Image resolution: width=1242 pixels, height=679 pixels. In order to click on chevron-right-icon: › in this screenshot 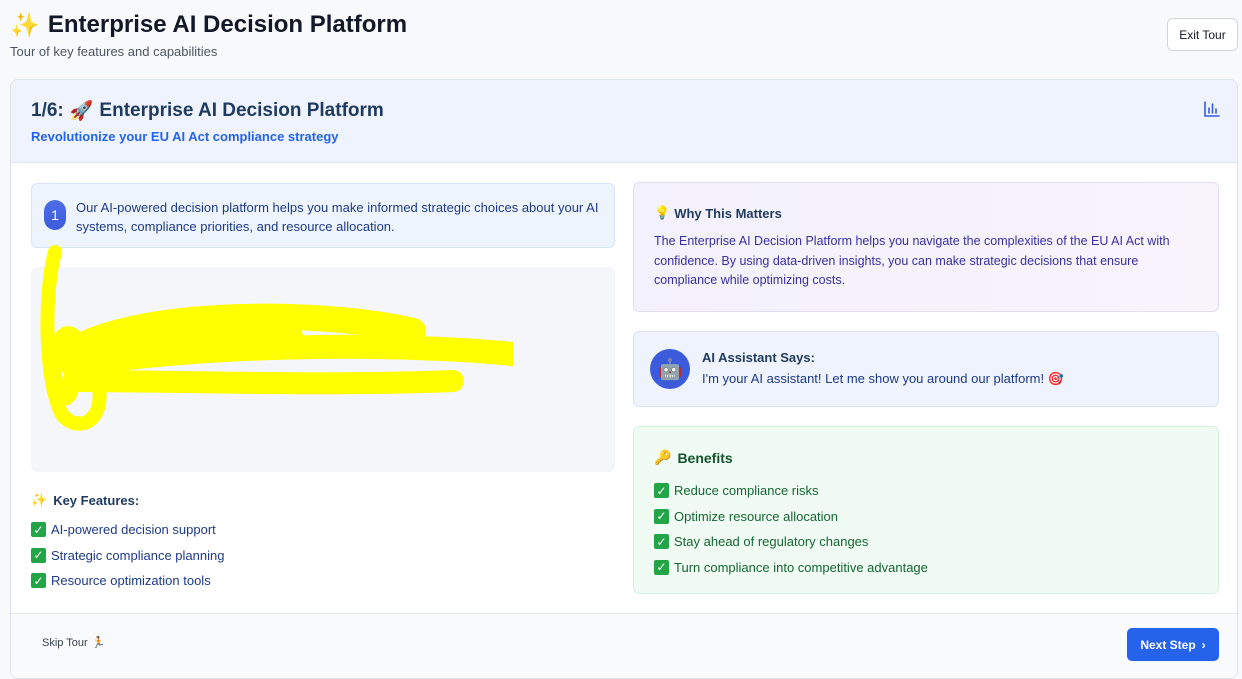, I will do `click(1203, 644)`.